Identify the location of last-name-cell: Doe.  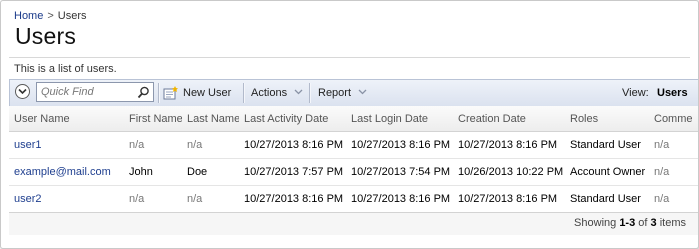
(210, 172).